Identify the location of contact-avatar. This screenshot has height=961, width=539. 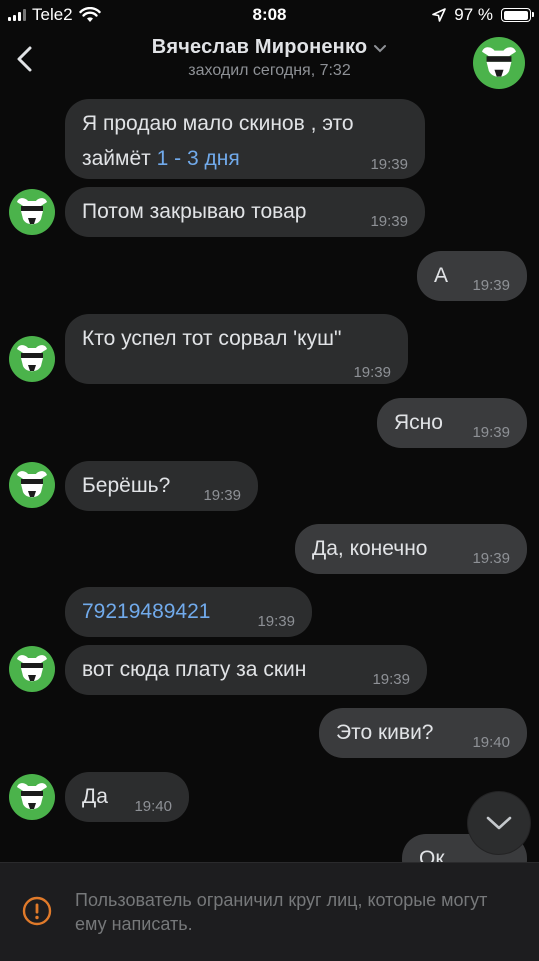
(499, 63).